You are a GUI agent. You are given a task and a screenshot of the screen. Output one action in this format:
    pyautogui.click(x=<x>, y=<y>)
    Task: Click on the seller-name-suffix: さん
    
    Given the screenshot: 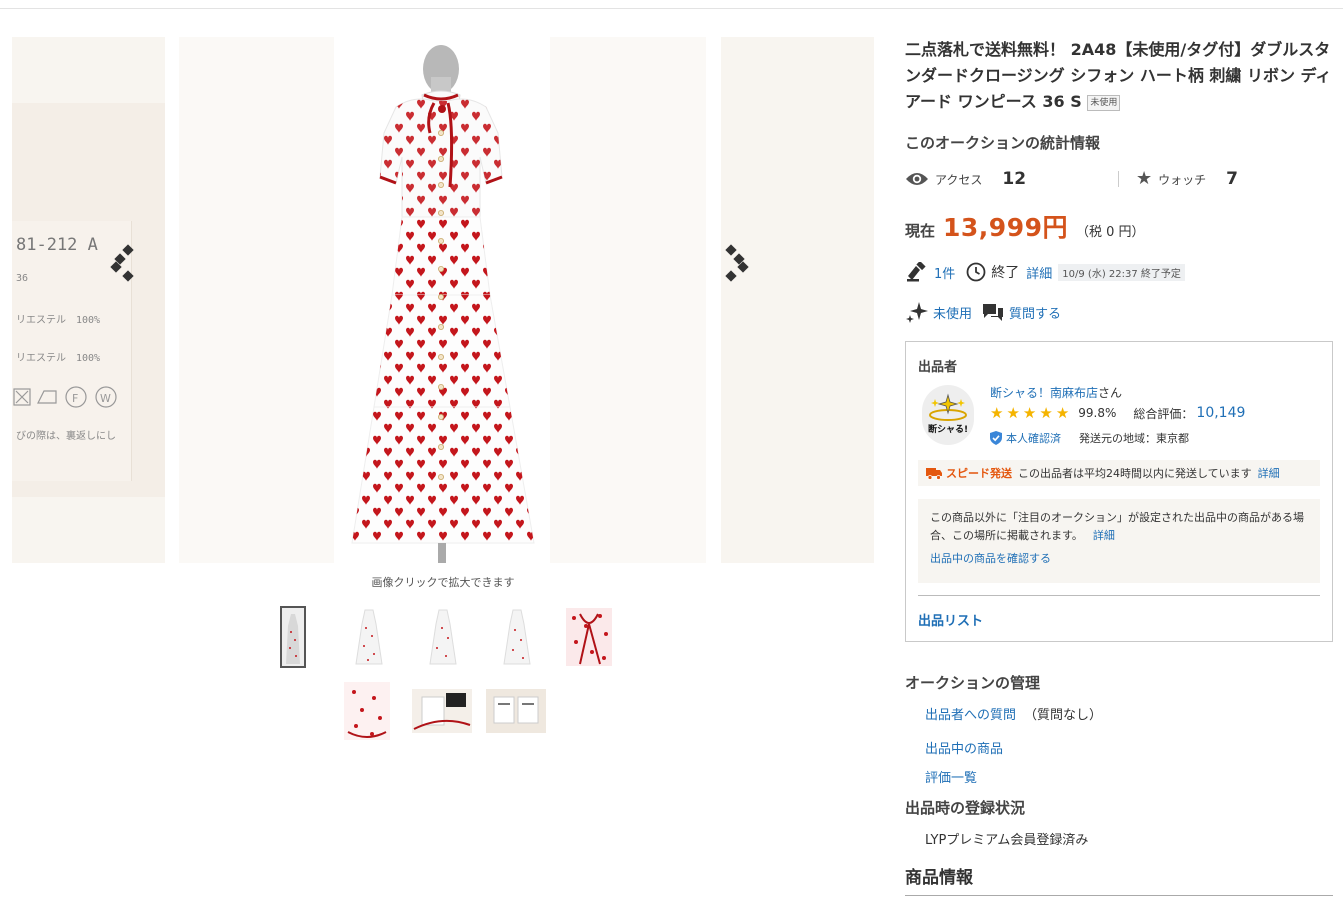 What is the action you would take?
    pyautogui.click(x=1110, y=393)
    